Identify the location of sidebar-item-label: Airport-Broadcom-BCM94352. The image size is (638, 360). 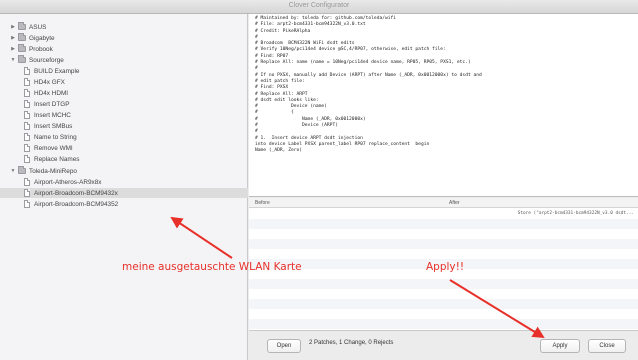
(76, 204).